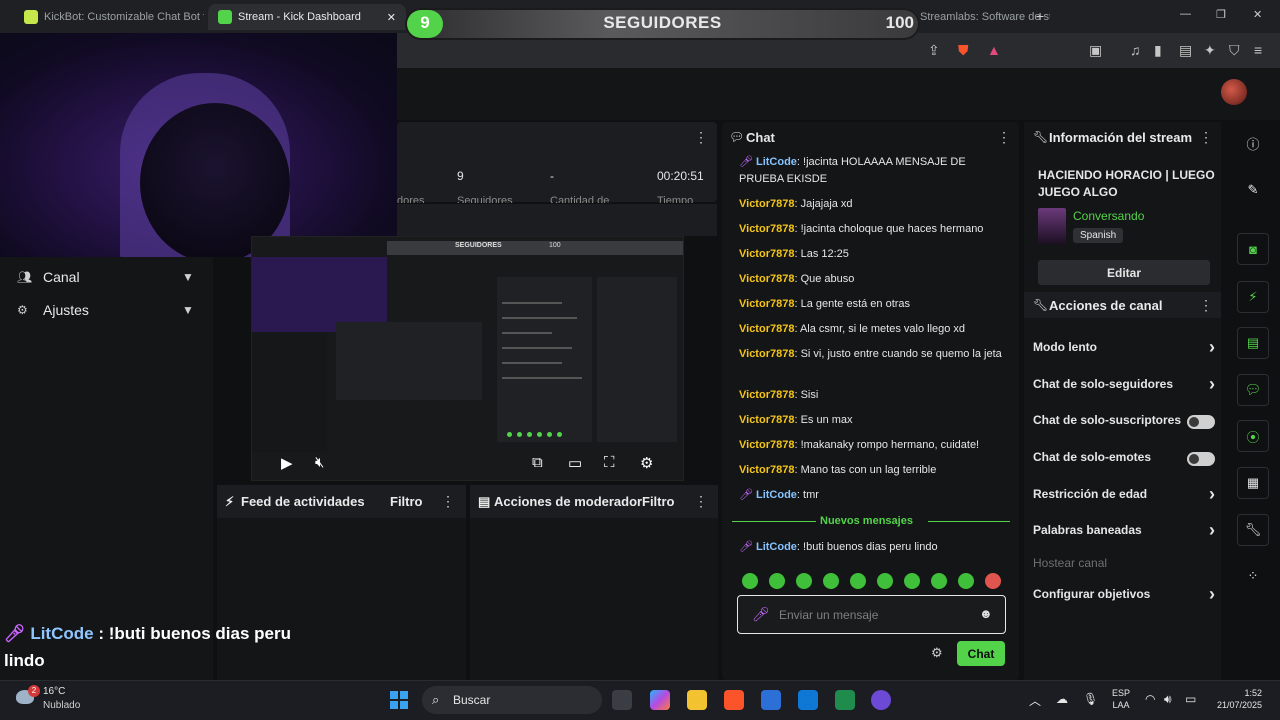  Describe the element at coordinates (697, 700) in the screenshot. I see `file-explorer-icon` at that location.